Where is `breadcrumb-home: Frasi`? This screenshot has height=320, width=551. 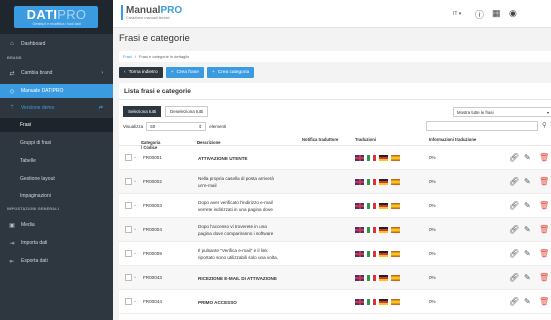 breadcrumb-home: Frasi is located at coordinates (127, 56).